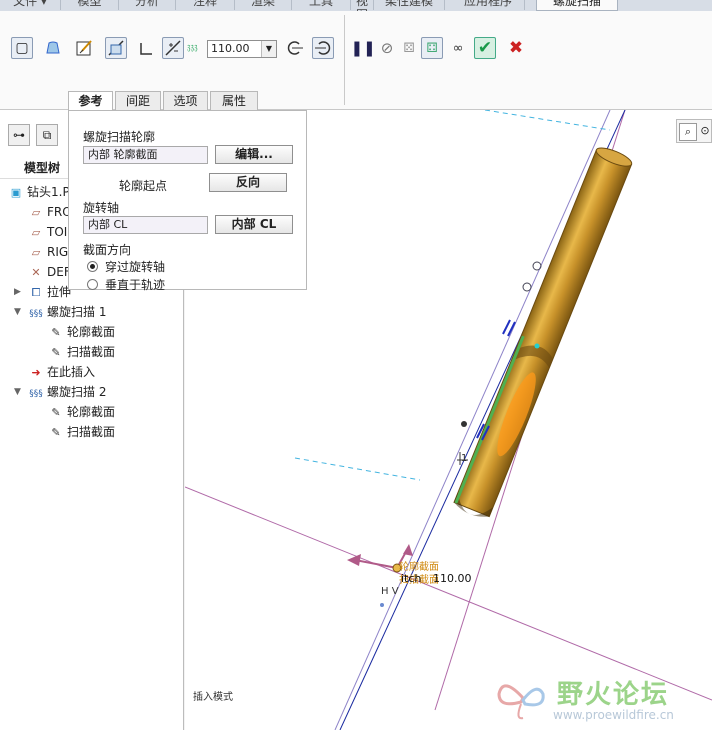  What do you see at coordinates (48, 252) in the screenshot?
I see `tree-item-right: ▱ RIG` at bounding box center [48, 252].